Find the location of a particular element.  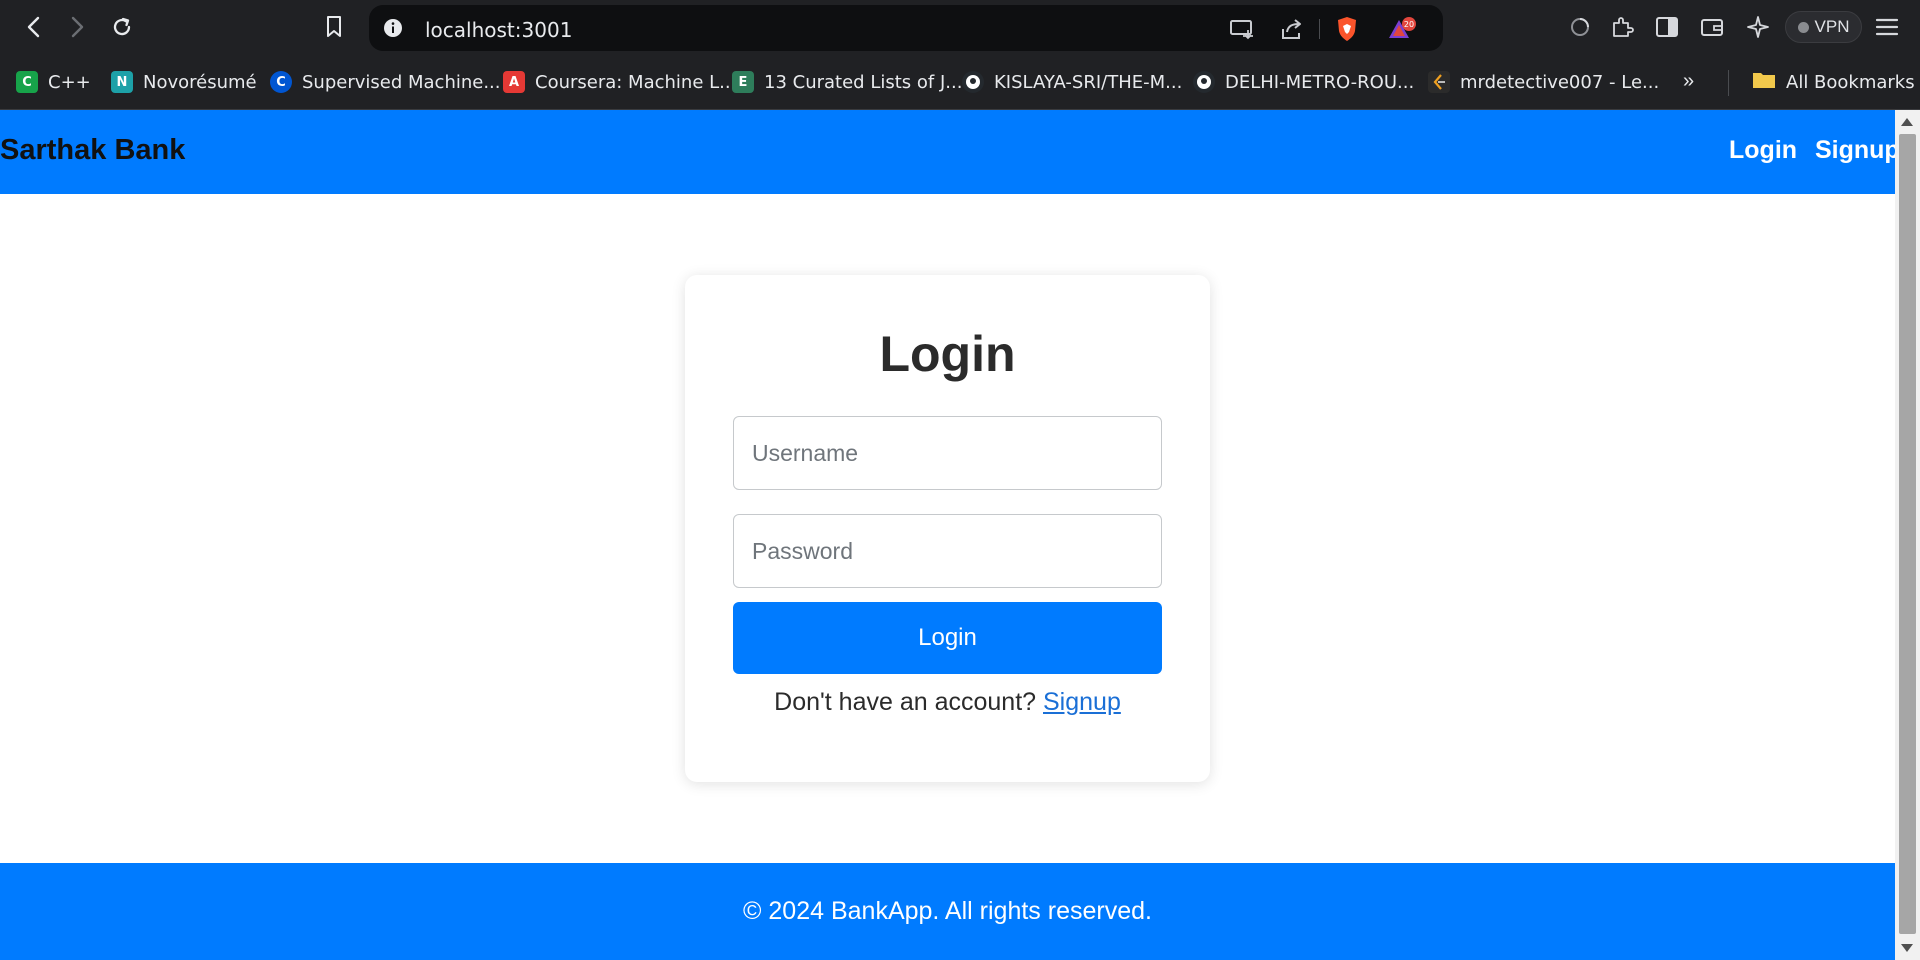

signup-prompt: Don't have an account? Signup is located at coordinates (947, 702).